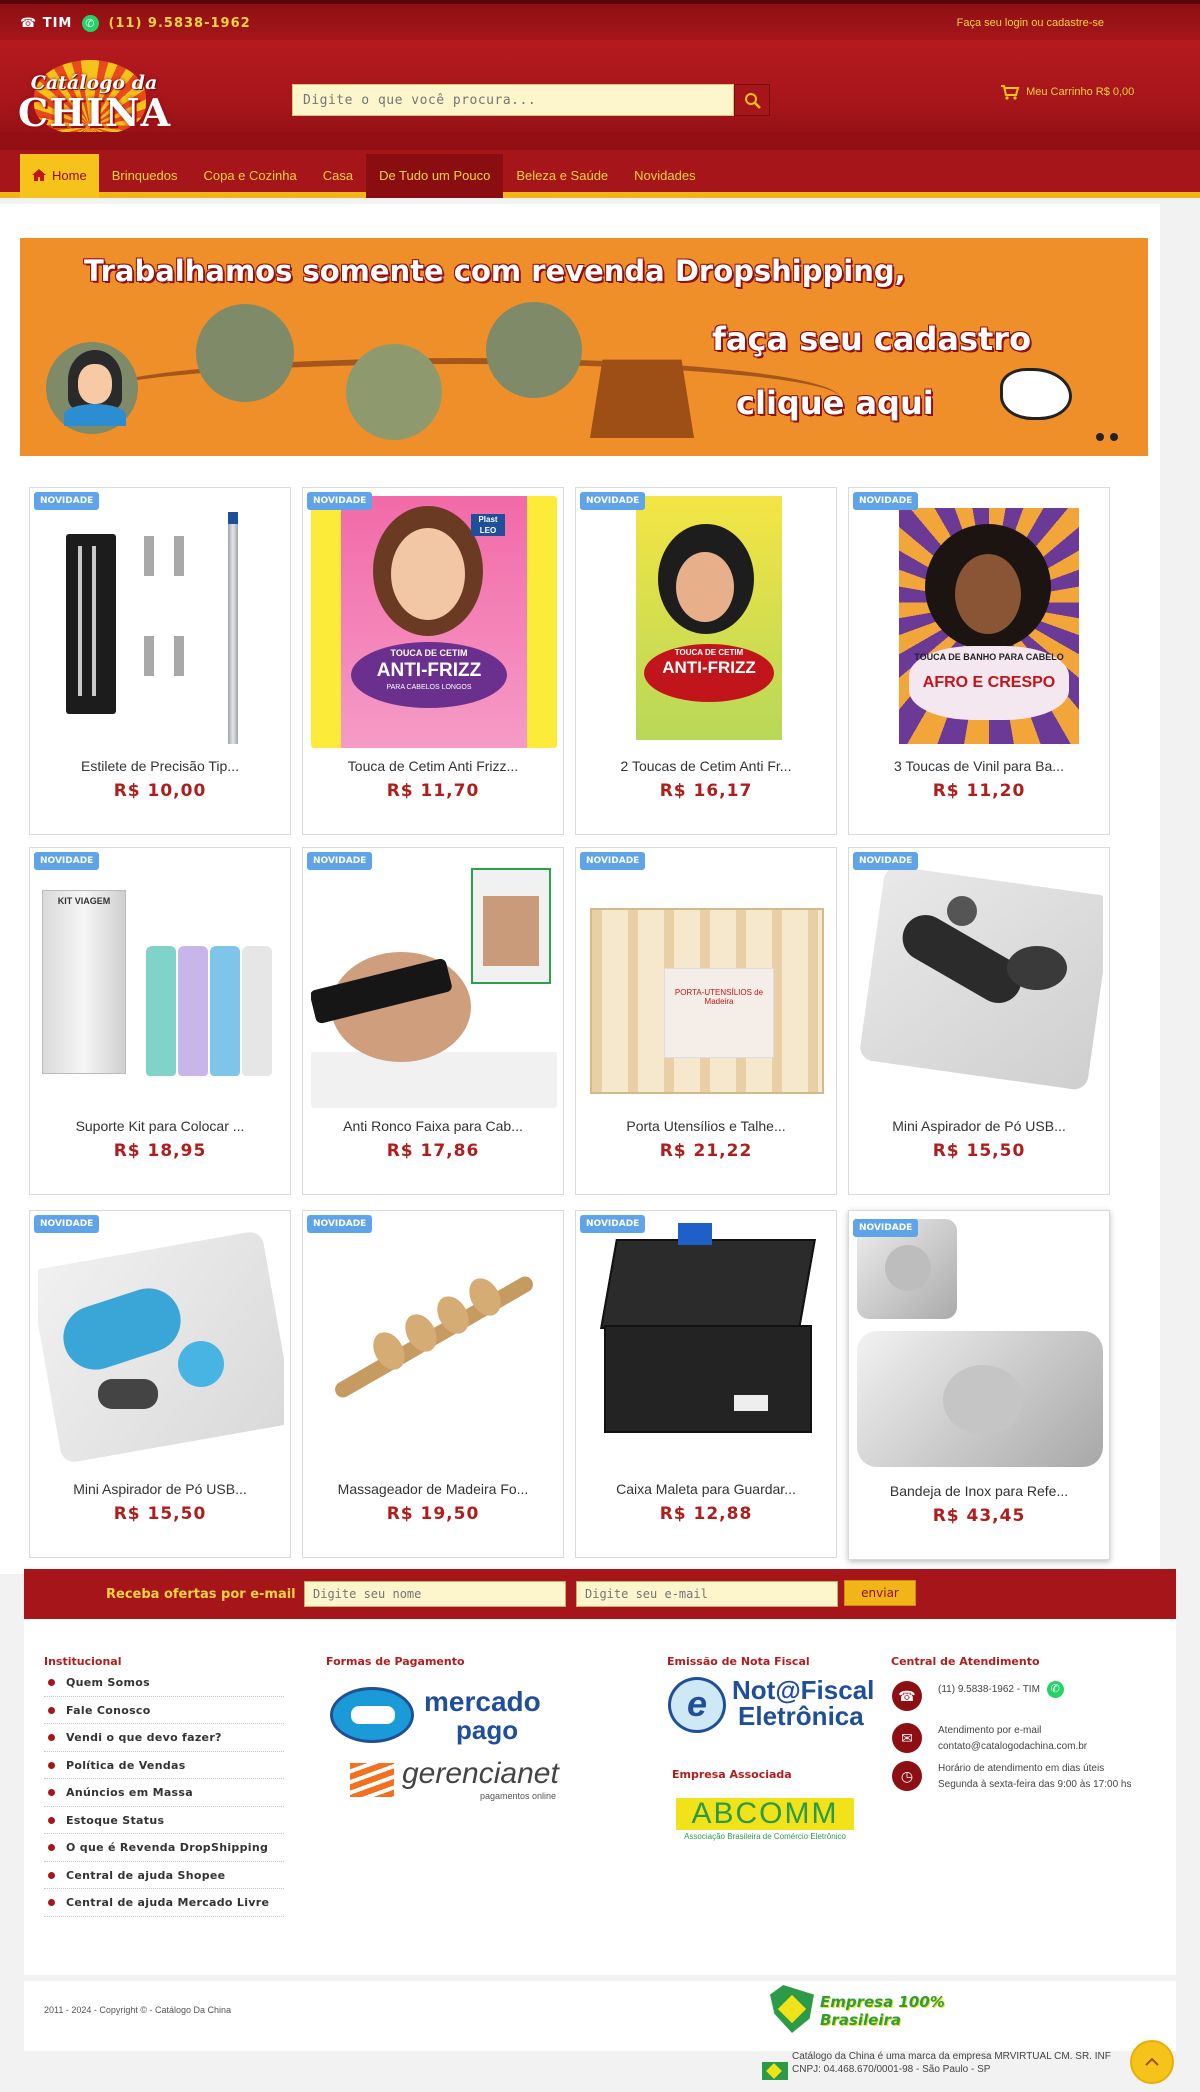  I want to click on empresa-brasileira-badge: Empresa 100% Brasileira, so click(895, 2009).